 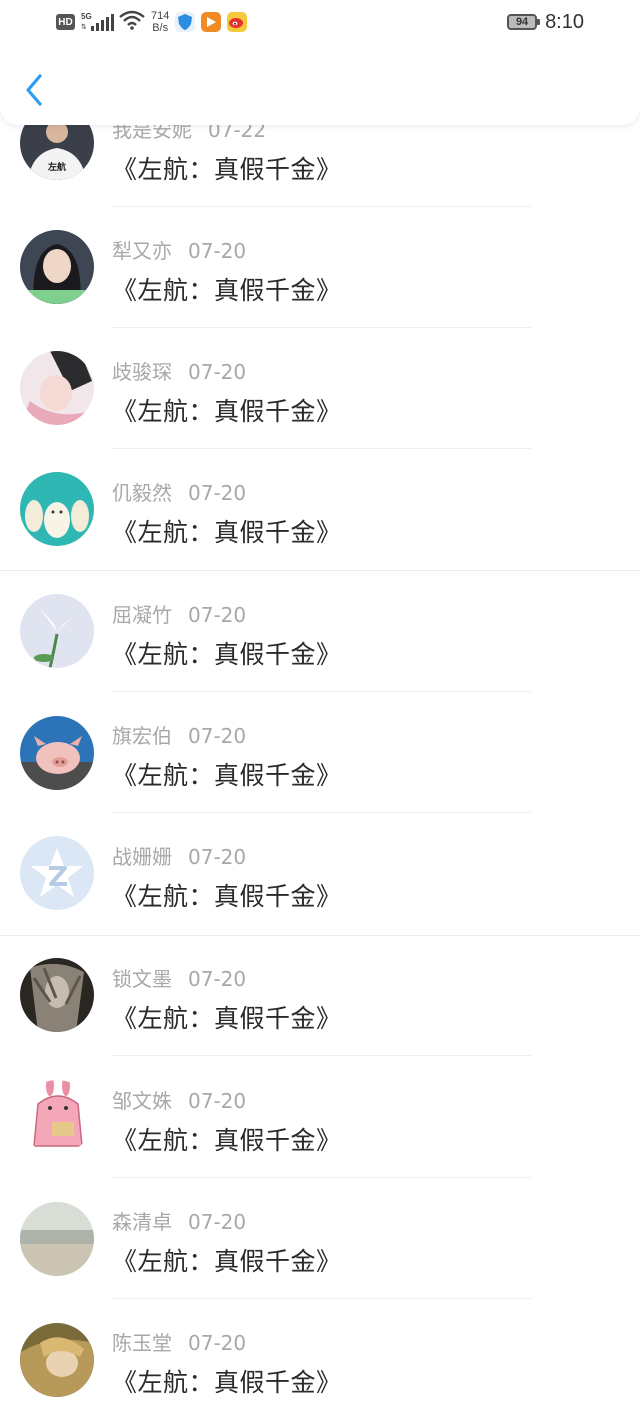 What do you see at coordinates (185, 22) in the screenshot?
I see `shield-app-icon` at bounding box center [185, 22].